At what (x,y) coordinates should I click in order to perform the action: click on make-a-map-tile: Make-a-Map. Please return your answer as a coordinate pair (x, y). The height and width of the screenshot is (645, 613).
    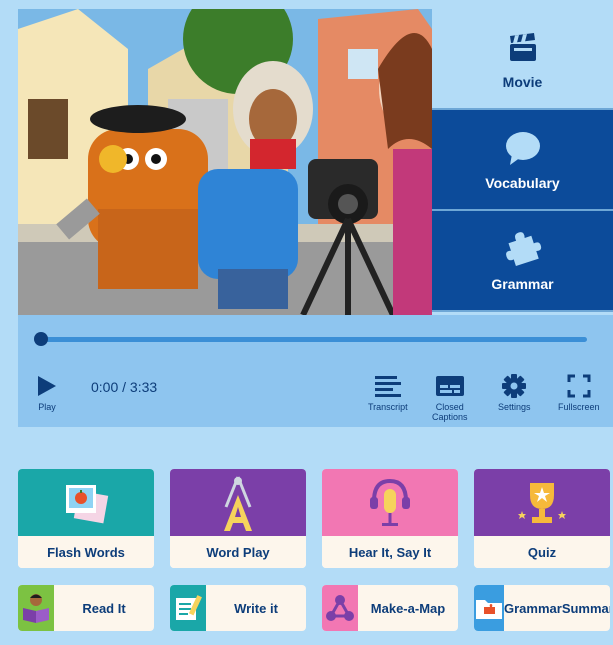
    Looking at the image, I should click on (390, 608).